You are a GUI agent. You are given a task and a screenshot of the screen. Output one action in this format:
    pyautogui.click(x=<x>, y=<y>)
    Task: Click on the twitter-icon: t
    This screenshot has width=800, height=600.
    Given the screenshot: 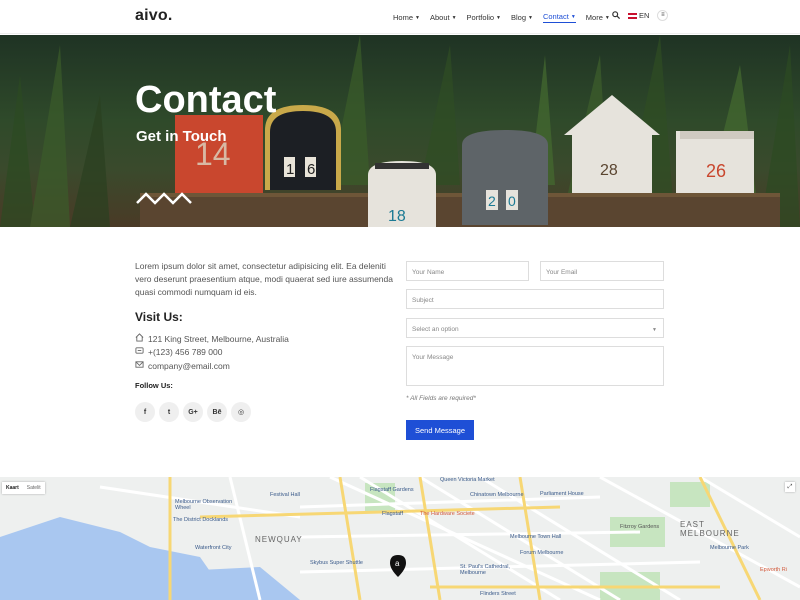 What is the action you would take?
    pyautogui.click(x=169, y=412)
    